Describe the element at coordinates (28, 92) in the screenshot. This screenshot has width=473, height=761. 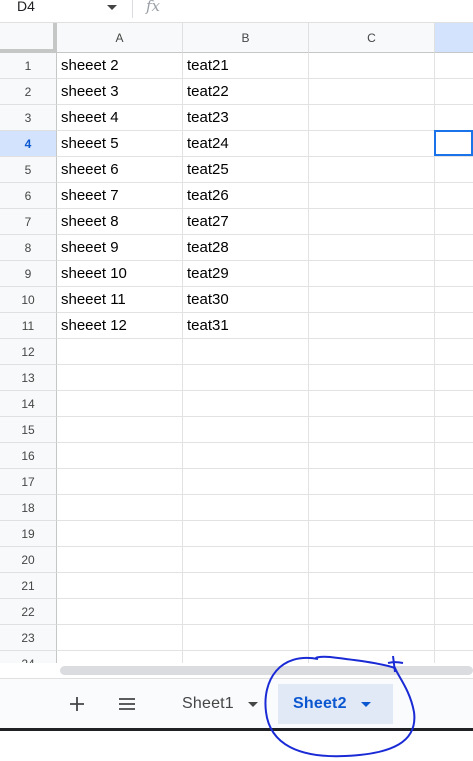
I see `row-header: 2` at that location.